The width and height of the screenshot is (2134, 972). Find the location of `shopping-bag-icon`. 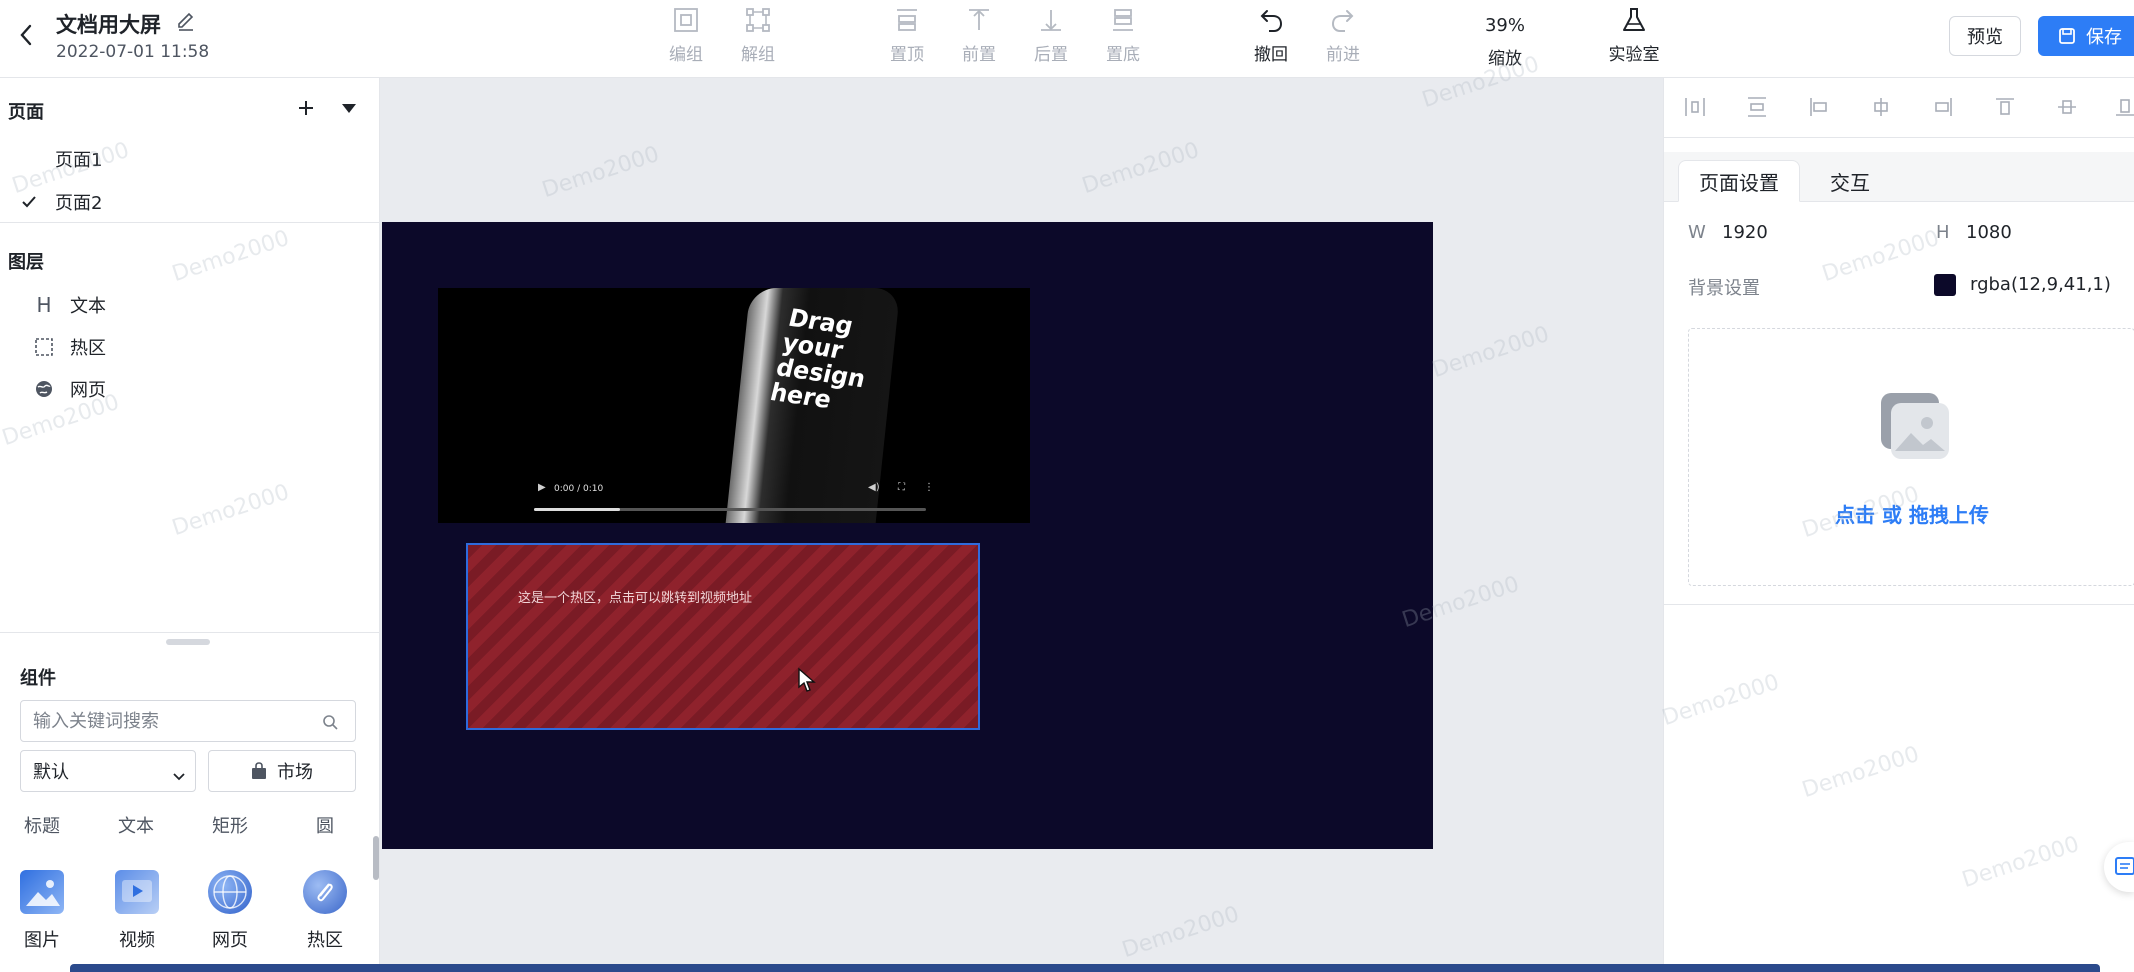

shopping-bag-icon is located at coordinates (259, 770).